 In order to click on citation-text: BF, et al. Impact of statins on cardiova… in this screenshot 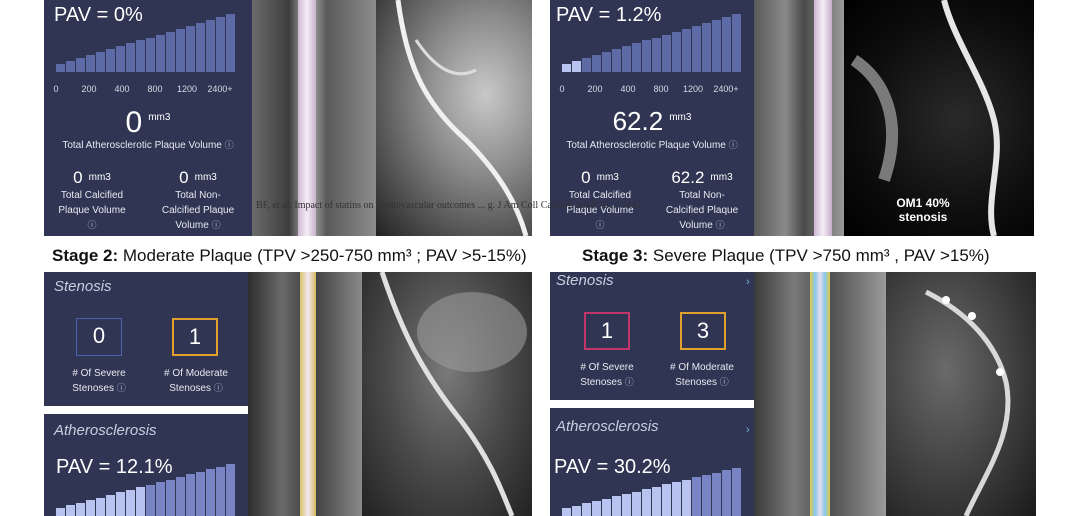, I will do `click(448, 205)`.